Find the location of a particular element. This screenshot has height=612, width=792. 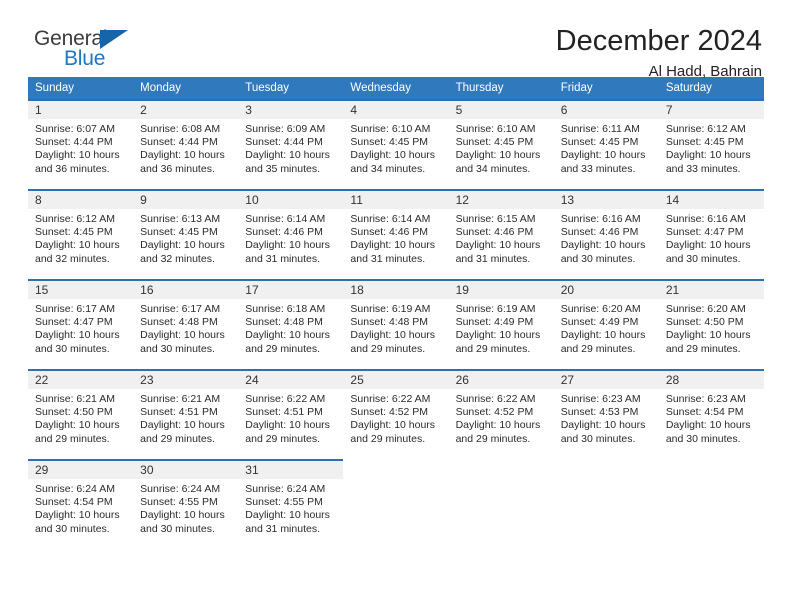

day-number: 10 is located at coordinates (291, 200).